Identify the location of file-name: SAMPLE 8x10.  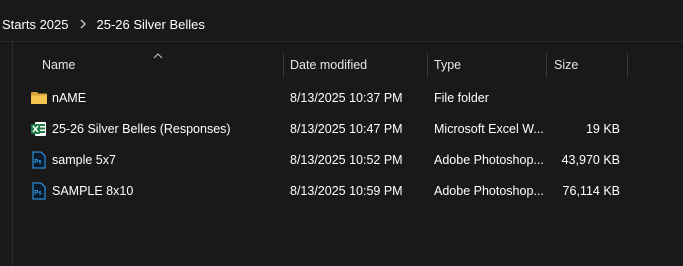
(93, 190).